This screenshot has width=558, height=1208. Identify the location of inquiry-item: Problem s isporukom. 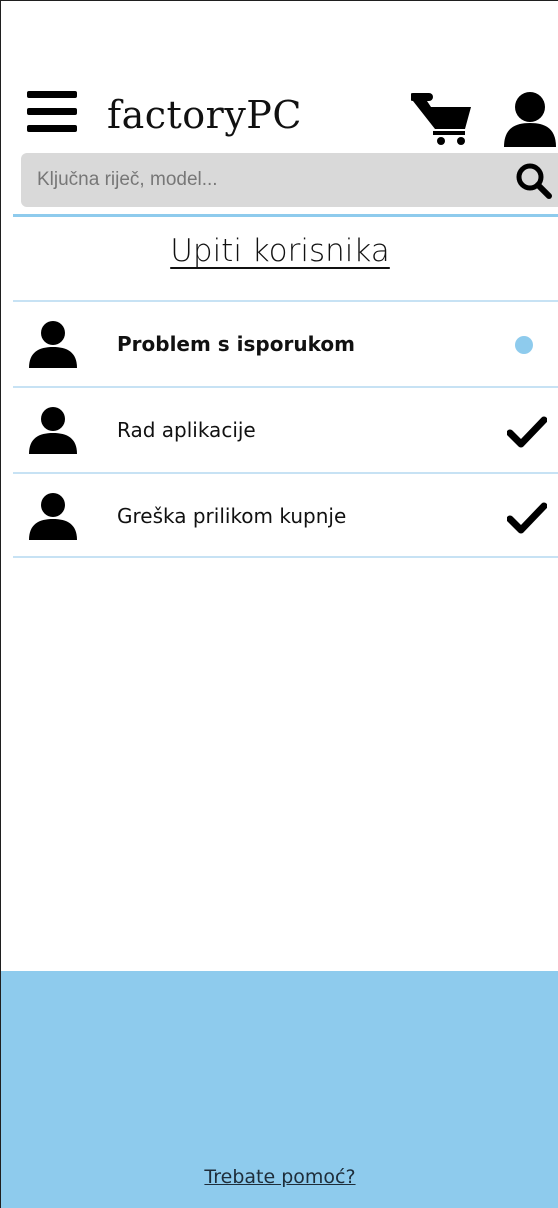
(285, 343).